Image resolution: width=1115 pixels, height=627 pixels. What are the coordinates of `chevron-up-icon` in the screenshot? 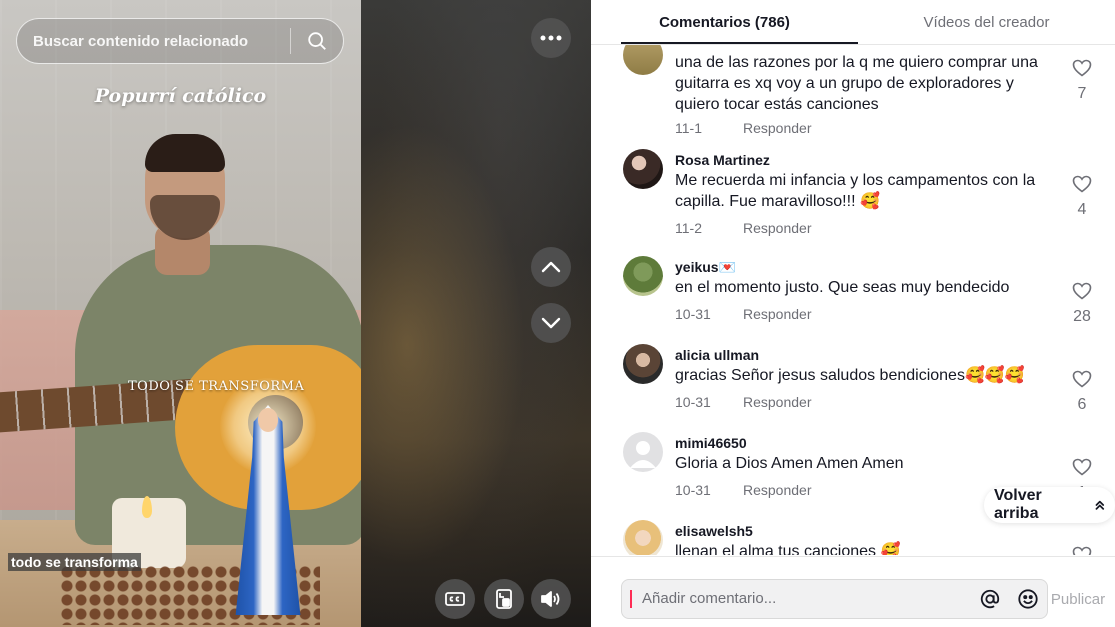 It's located at (551, 267).